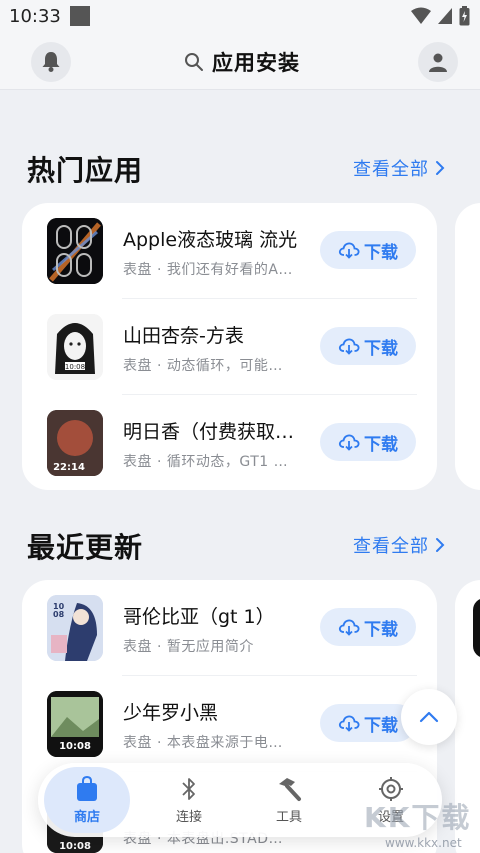 The image size is (480, 853). I want to click on svg-text: 08, so click(59, 614).